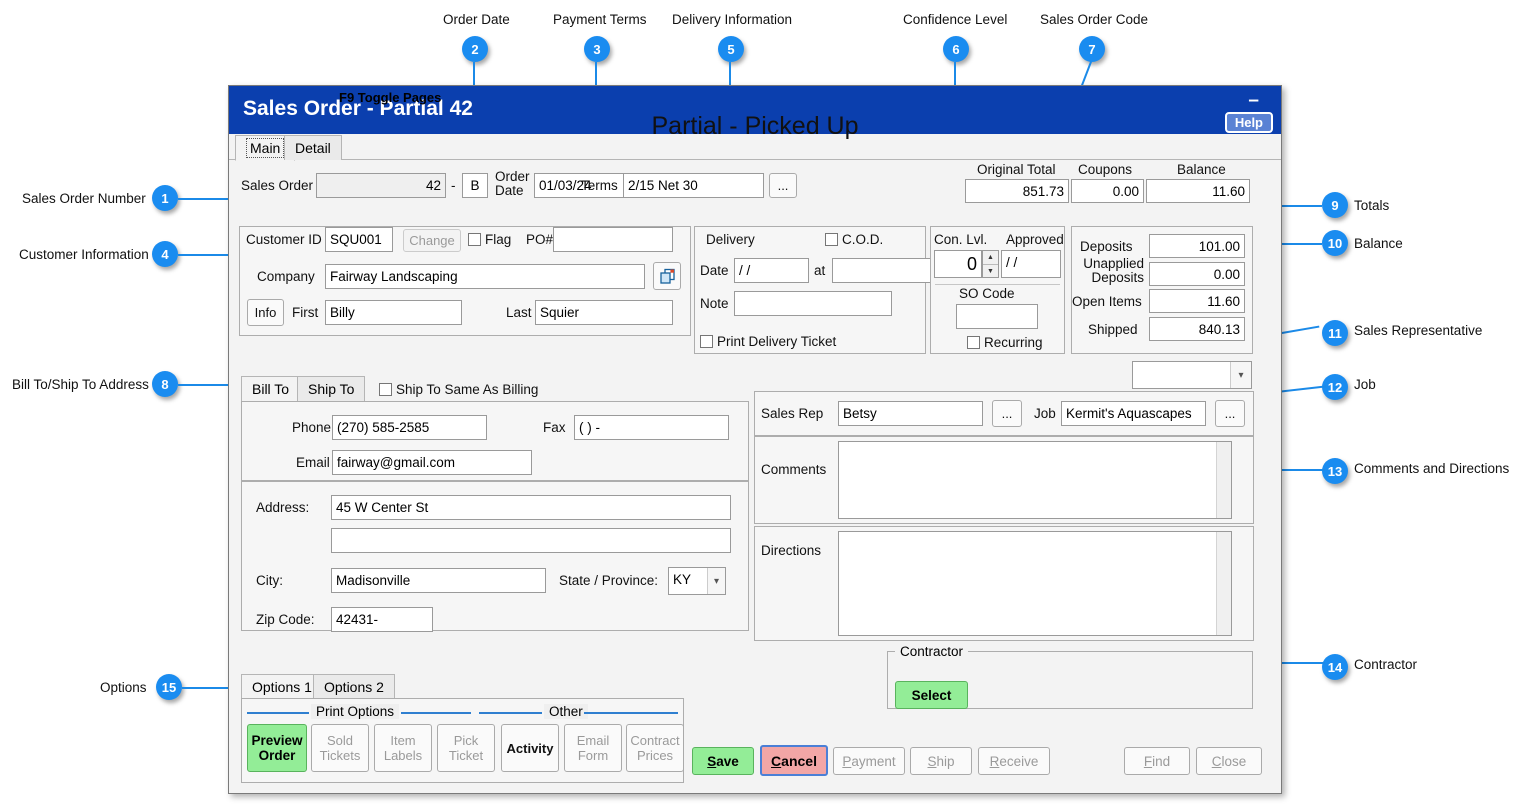  Describe the element at coordinates (409, 427) in the screenshot. I see `phone-input: (270) 585-2585` at that location.